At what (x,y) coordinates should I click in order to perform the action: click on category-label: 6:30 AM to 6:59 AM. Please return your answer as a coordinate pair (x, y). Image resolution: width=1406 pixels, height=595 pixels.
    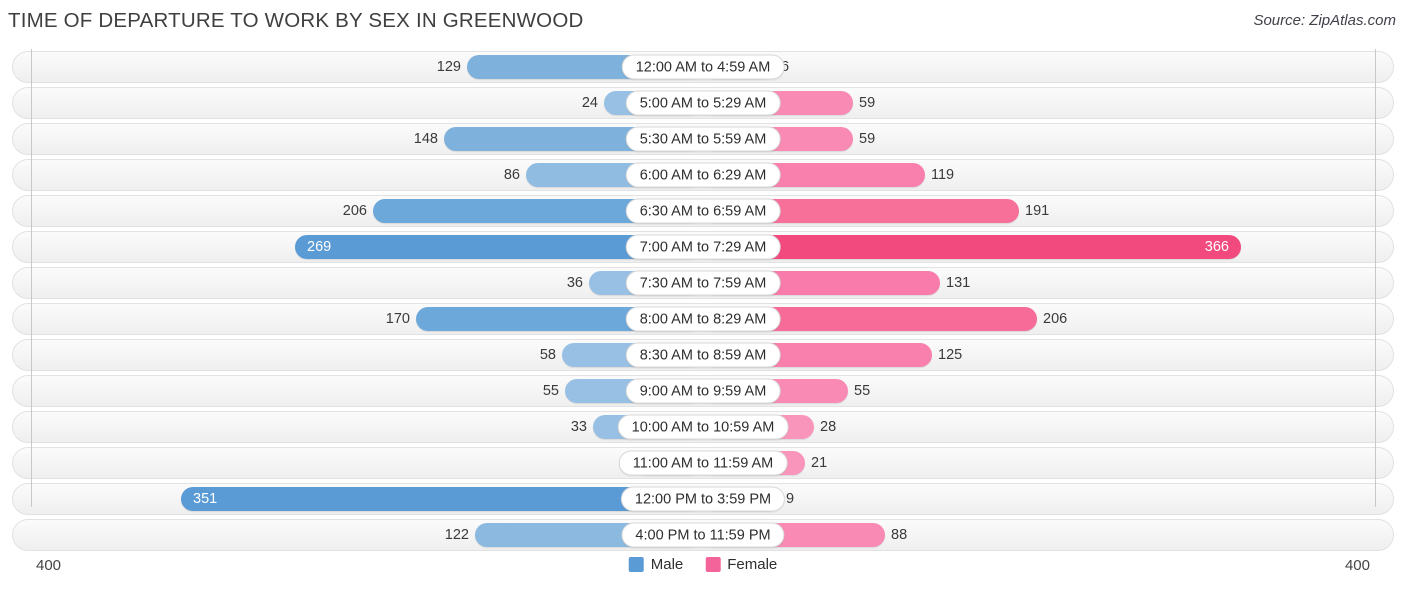
    Looking at the image, I should click on (703, 211).